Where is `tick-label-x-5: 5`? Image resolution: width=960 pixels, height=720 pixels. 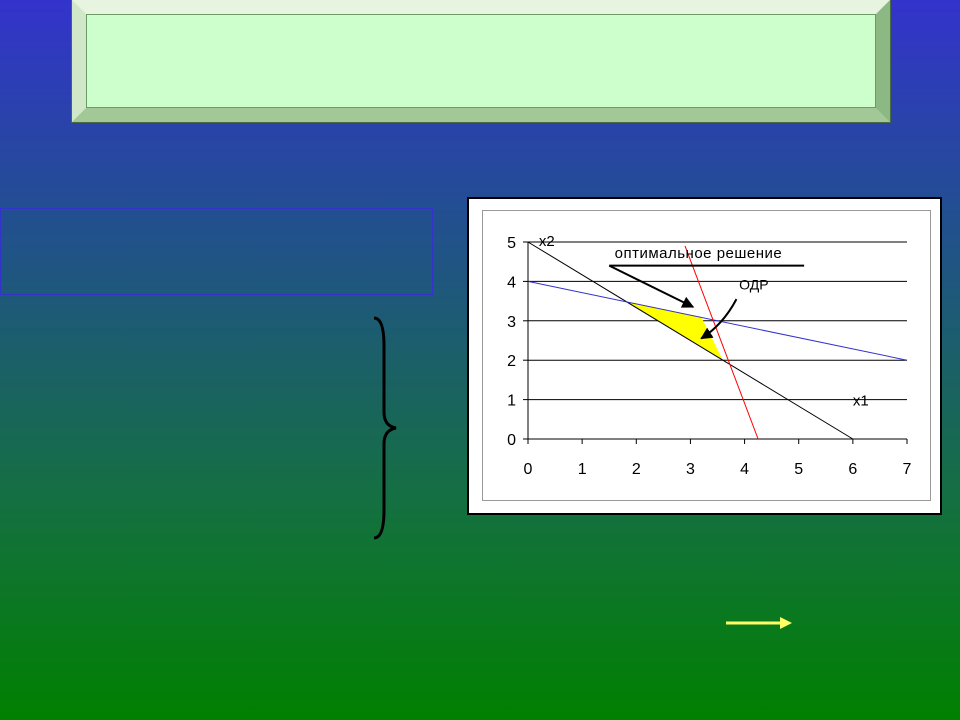 tick-label-x-5: 5 is located at coordinates (798, 469).